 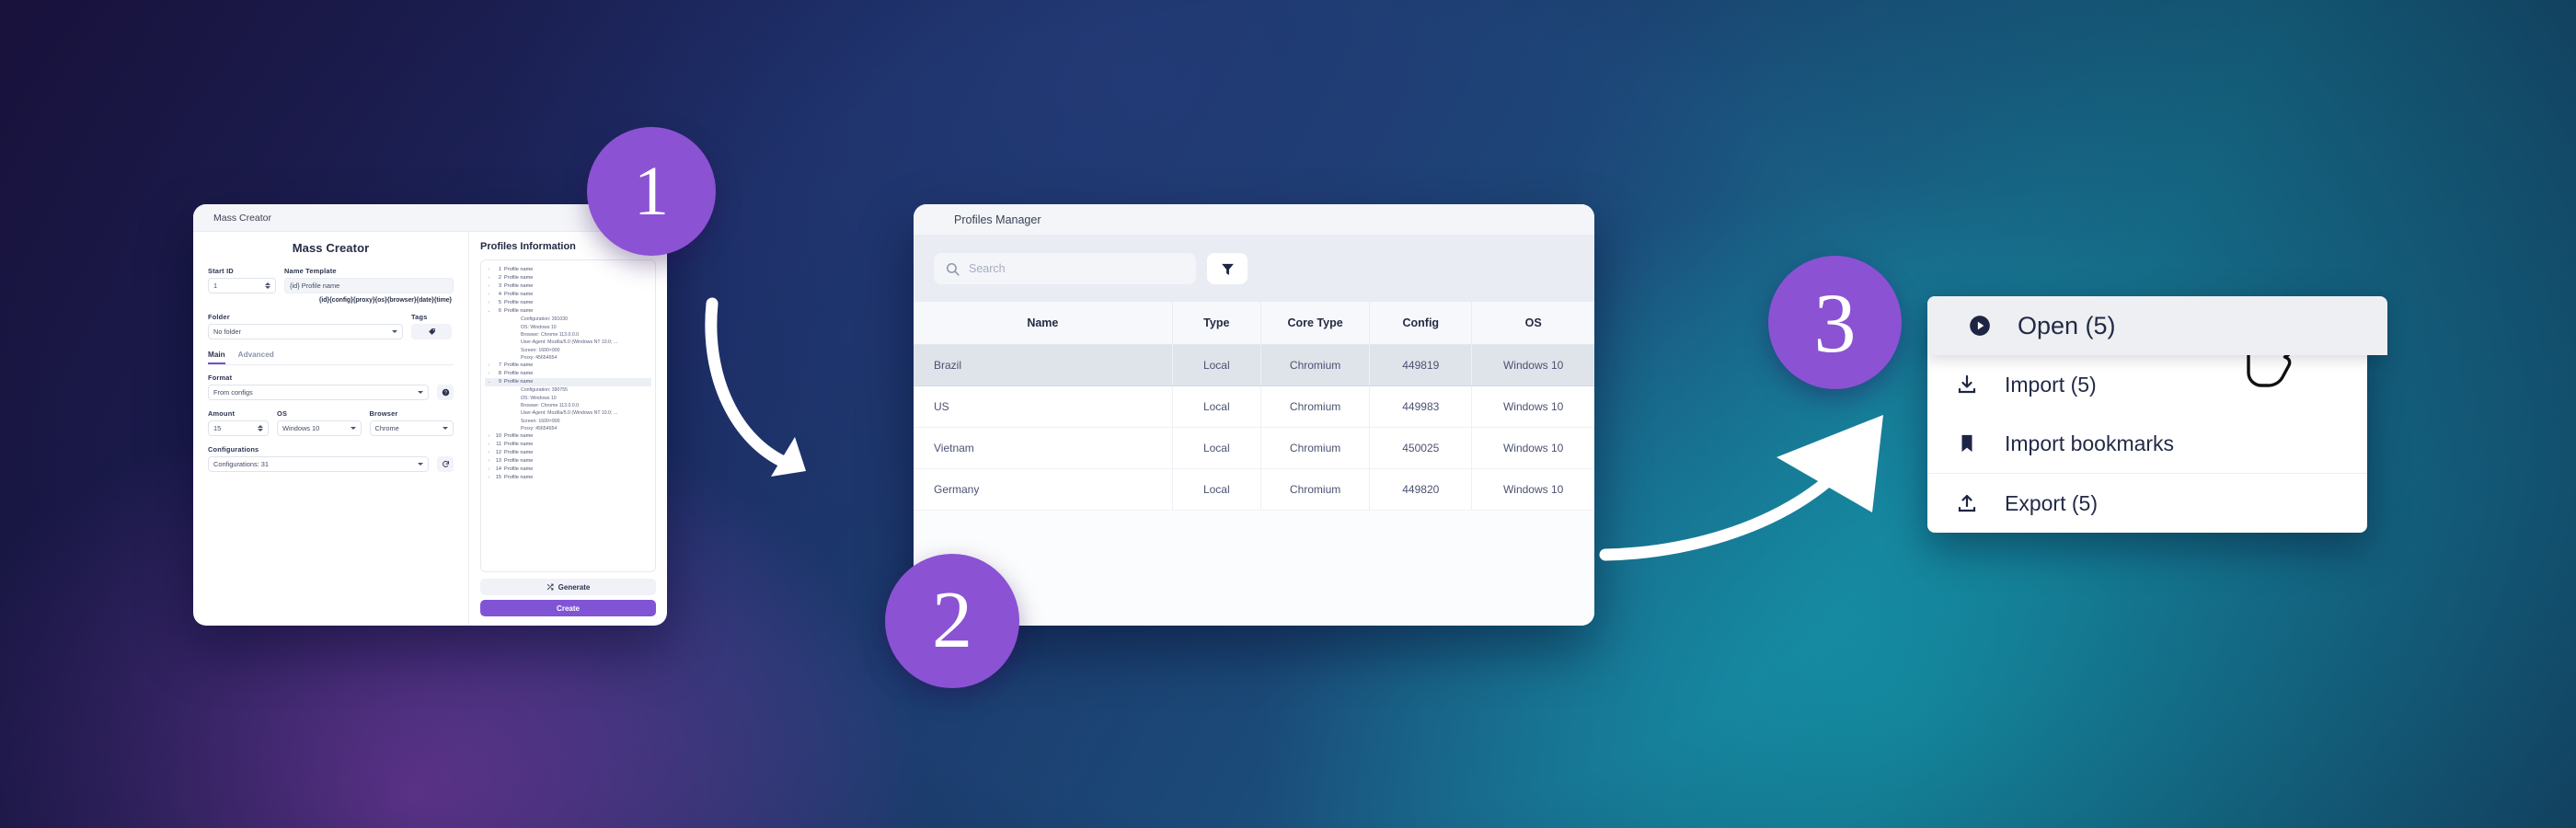 What do you see at coordinates (217, 428) in the screenshot?
I see `amount-value: 15` at bounding box center [217, 428].